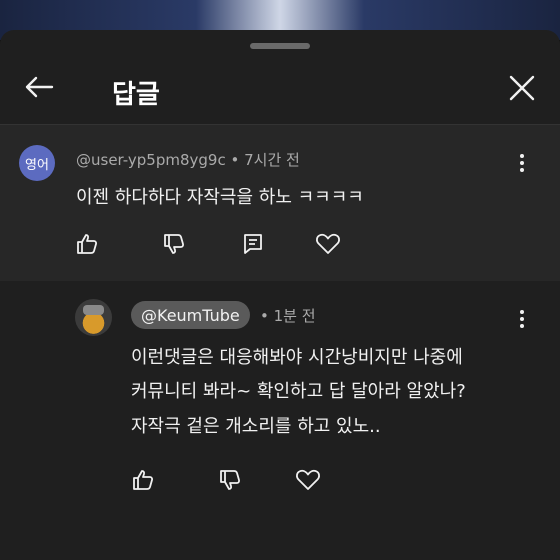 This screenshot has width=560, height=560. I want to click on close-button, so click(522, 88).